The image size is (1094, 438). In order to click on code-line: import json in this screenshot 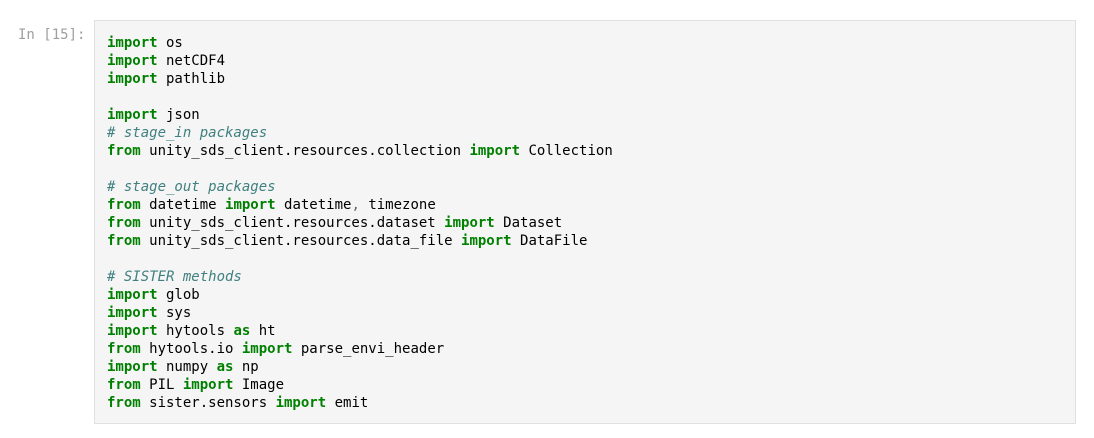, I will do `click(360, 115)`.